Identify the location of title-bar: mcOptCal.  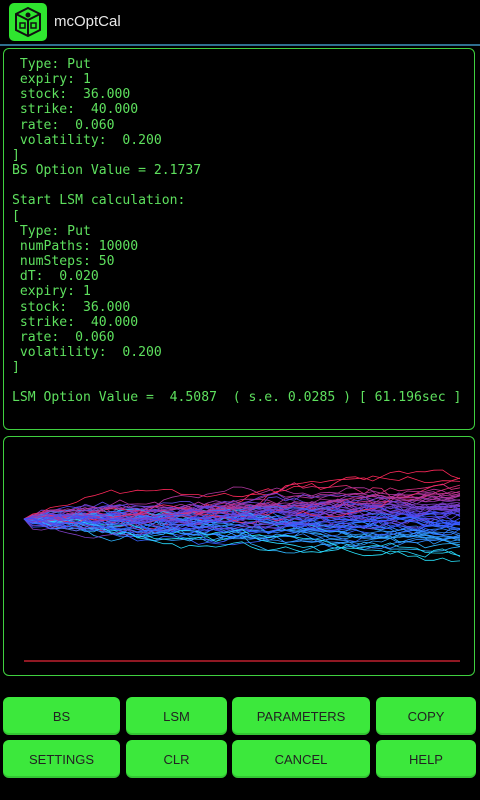
(240, 23).